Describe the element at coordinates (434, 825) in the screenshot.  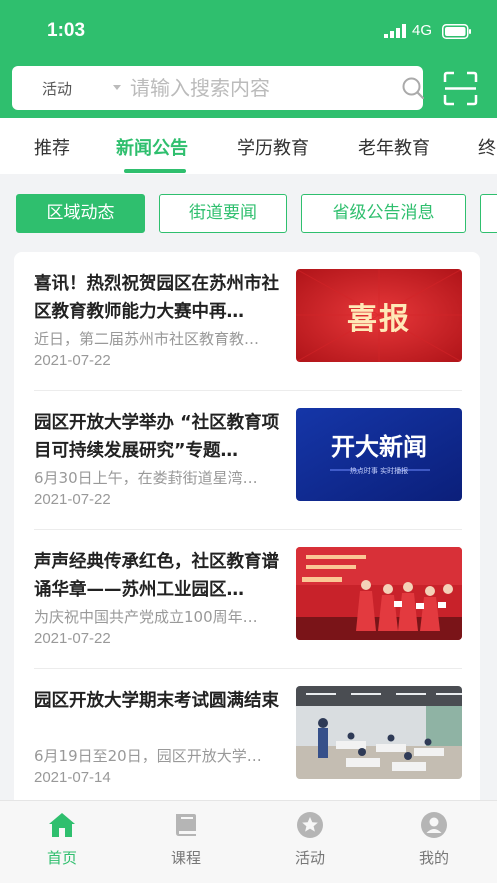
I see `user-icon` at that location.